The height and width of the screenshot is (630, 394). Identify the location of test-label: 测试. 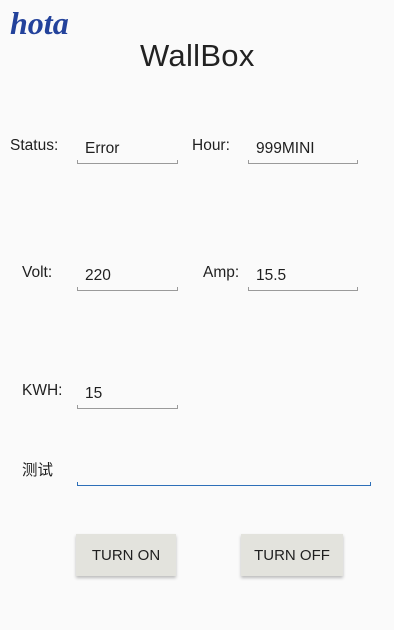
(38, 470).